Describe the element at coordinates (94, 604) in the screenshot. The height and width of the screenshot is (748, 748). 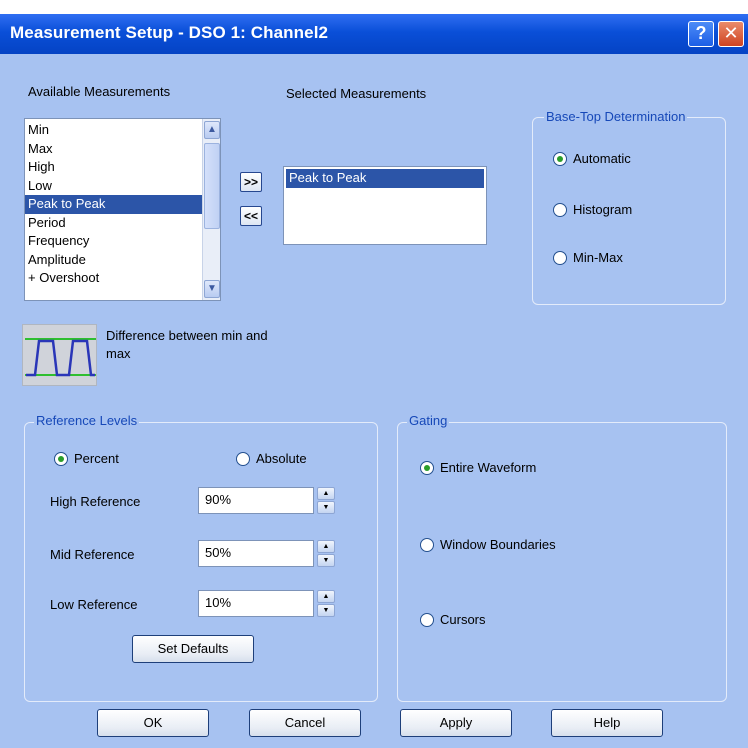
I see `low-reference-label: Low Reference` at that location.